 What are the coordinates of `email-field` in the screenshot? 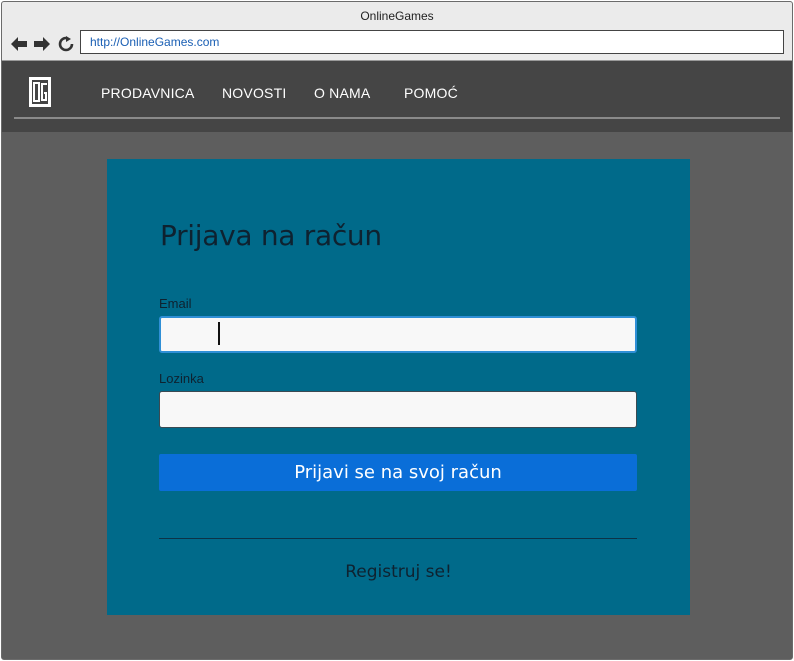 It's located at (398, 334).